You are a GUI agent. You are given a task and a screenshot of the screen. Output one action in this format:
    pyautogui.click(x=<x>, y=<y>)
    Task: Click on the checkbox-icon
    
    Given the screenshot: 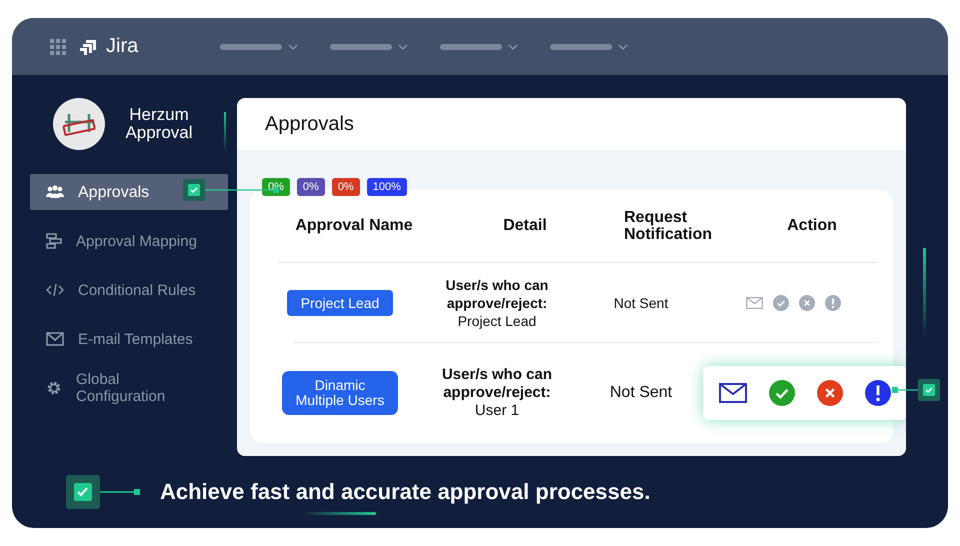 What is the action you would take?
    pyautogui.click(x=83, y=492)
    